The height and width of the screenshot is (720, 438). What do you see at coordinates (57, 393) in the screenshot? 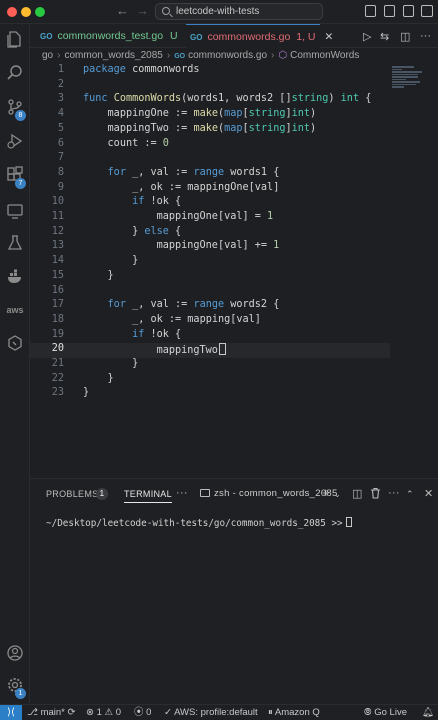
I see `line-number: 23` at bounding box center [57, 393].